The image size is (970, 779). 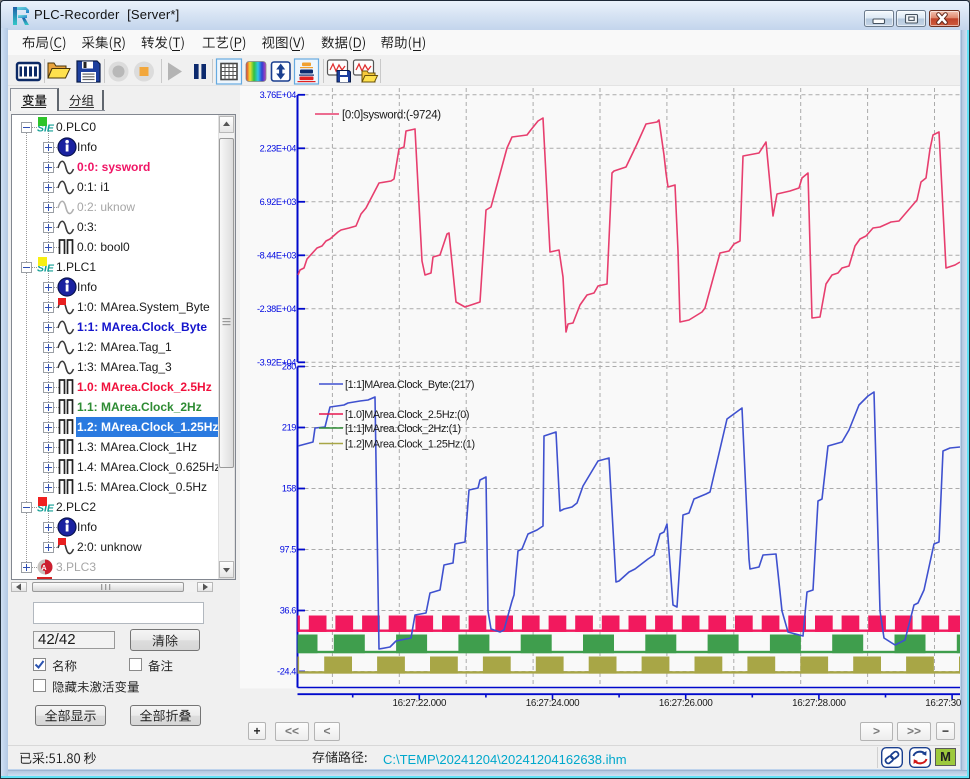 I want to click on svg-text: 16:27:24.000, so click(x=553, y=703).